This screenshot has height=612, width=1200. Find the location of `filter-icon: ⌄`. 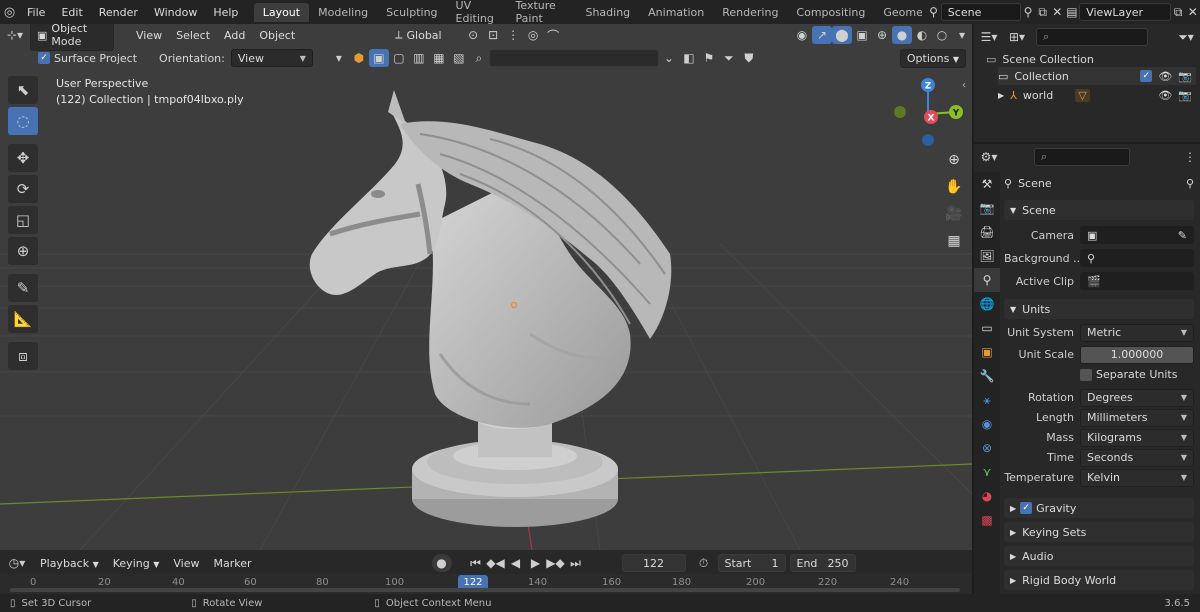

filter-icon: ⌄ is located at coordinates (669, 58).